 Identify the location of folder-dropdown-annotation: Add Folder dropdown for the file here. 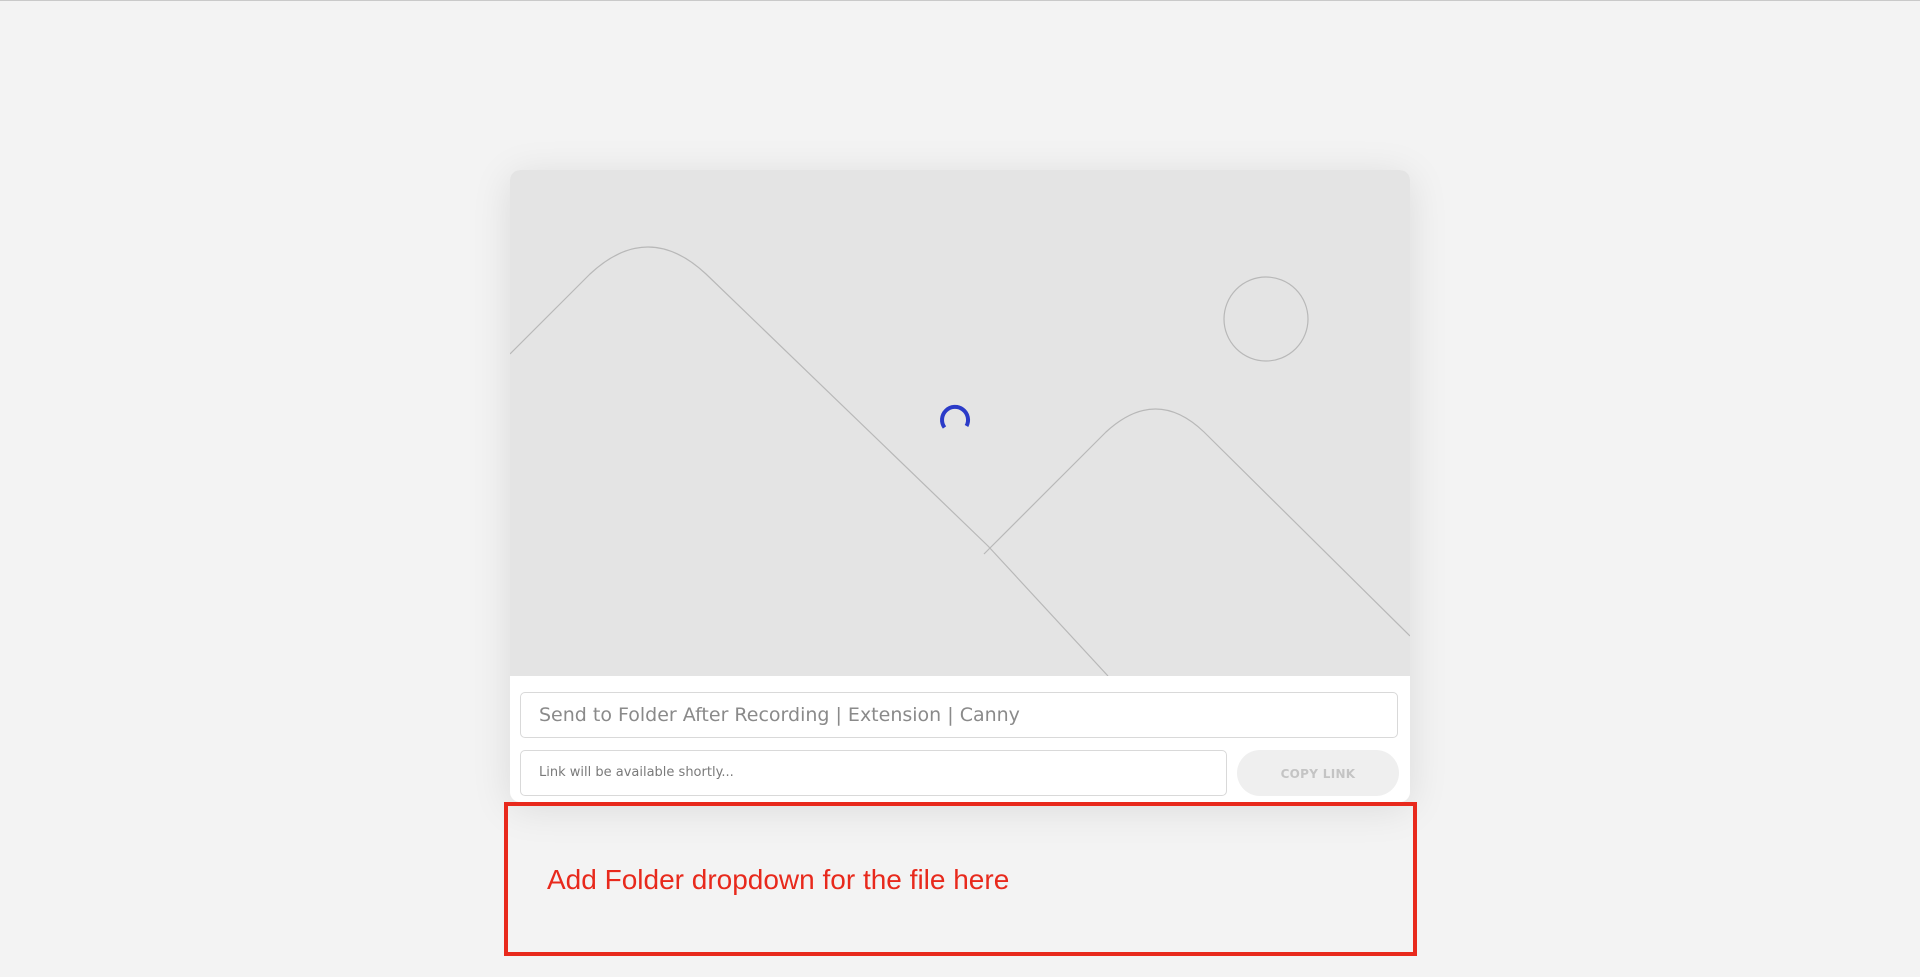
(960, 879).